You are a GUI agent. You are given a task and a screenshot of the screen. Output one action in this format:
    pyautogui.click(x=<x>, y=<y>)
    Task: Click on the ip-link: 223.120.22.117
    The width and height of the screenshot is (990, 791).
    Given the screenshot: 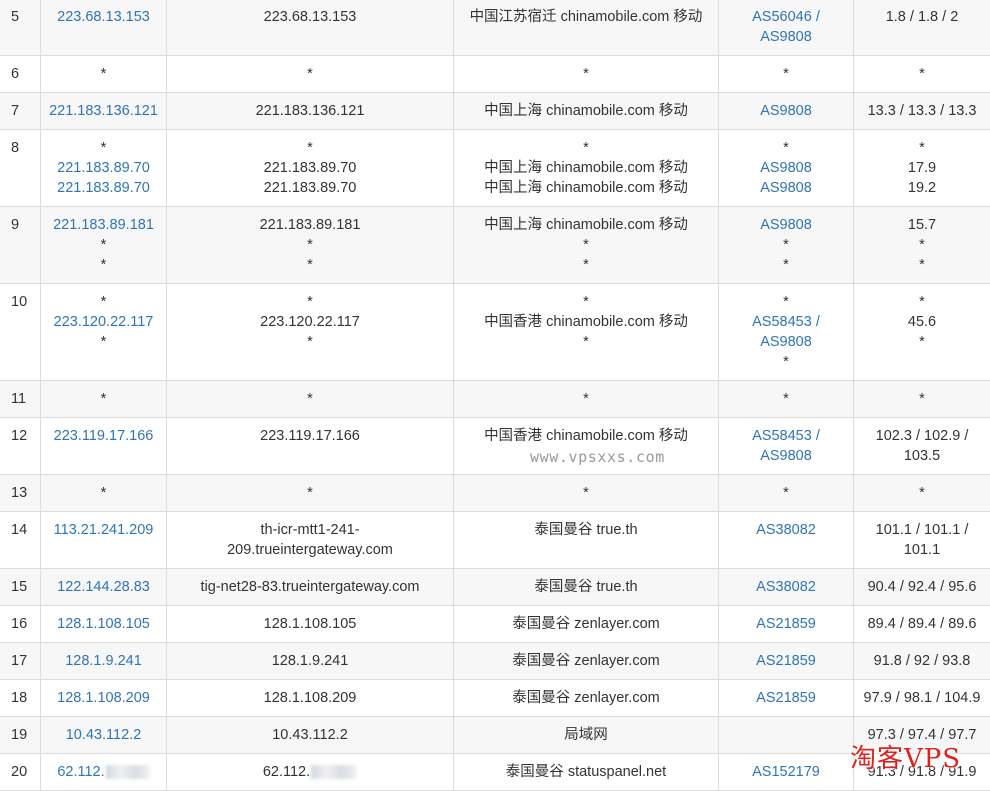 What is the action you would take?
    pyautogui.click(x=103, y=322)
    